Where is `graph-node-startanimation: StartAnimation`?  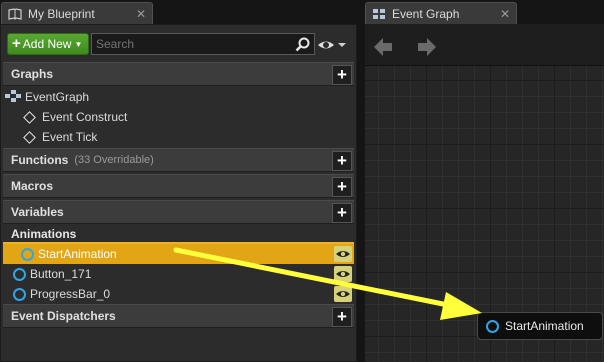 graph-node-startanimation: StartAnimation is located at coordinates (540, 326).